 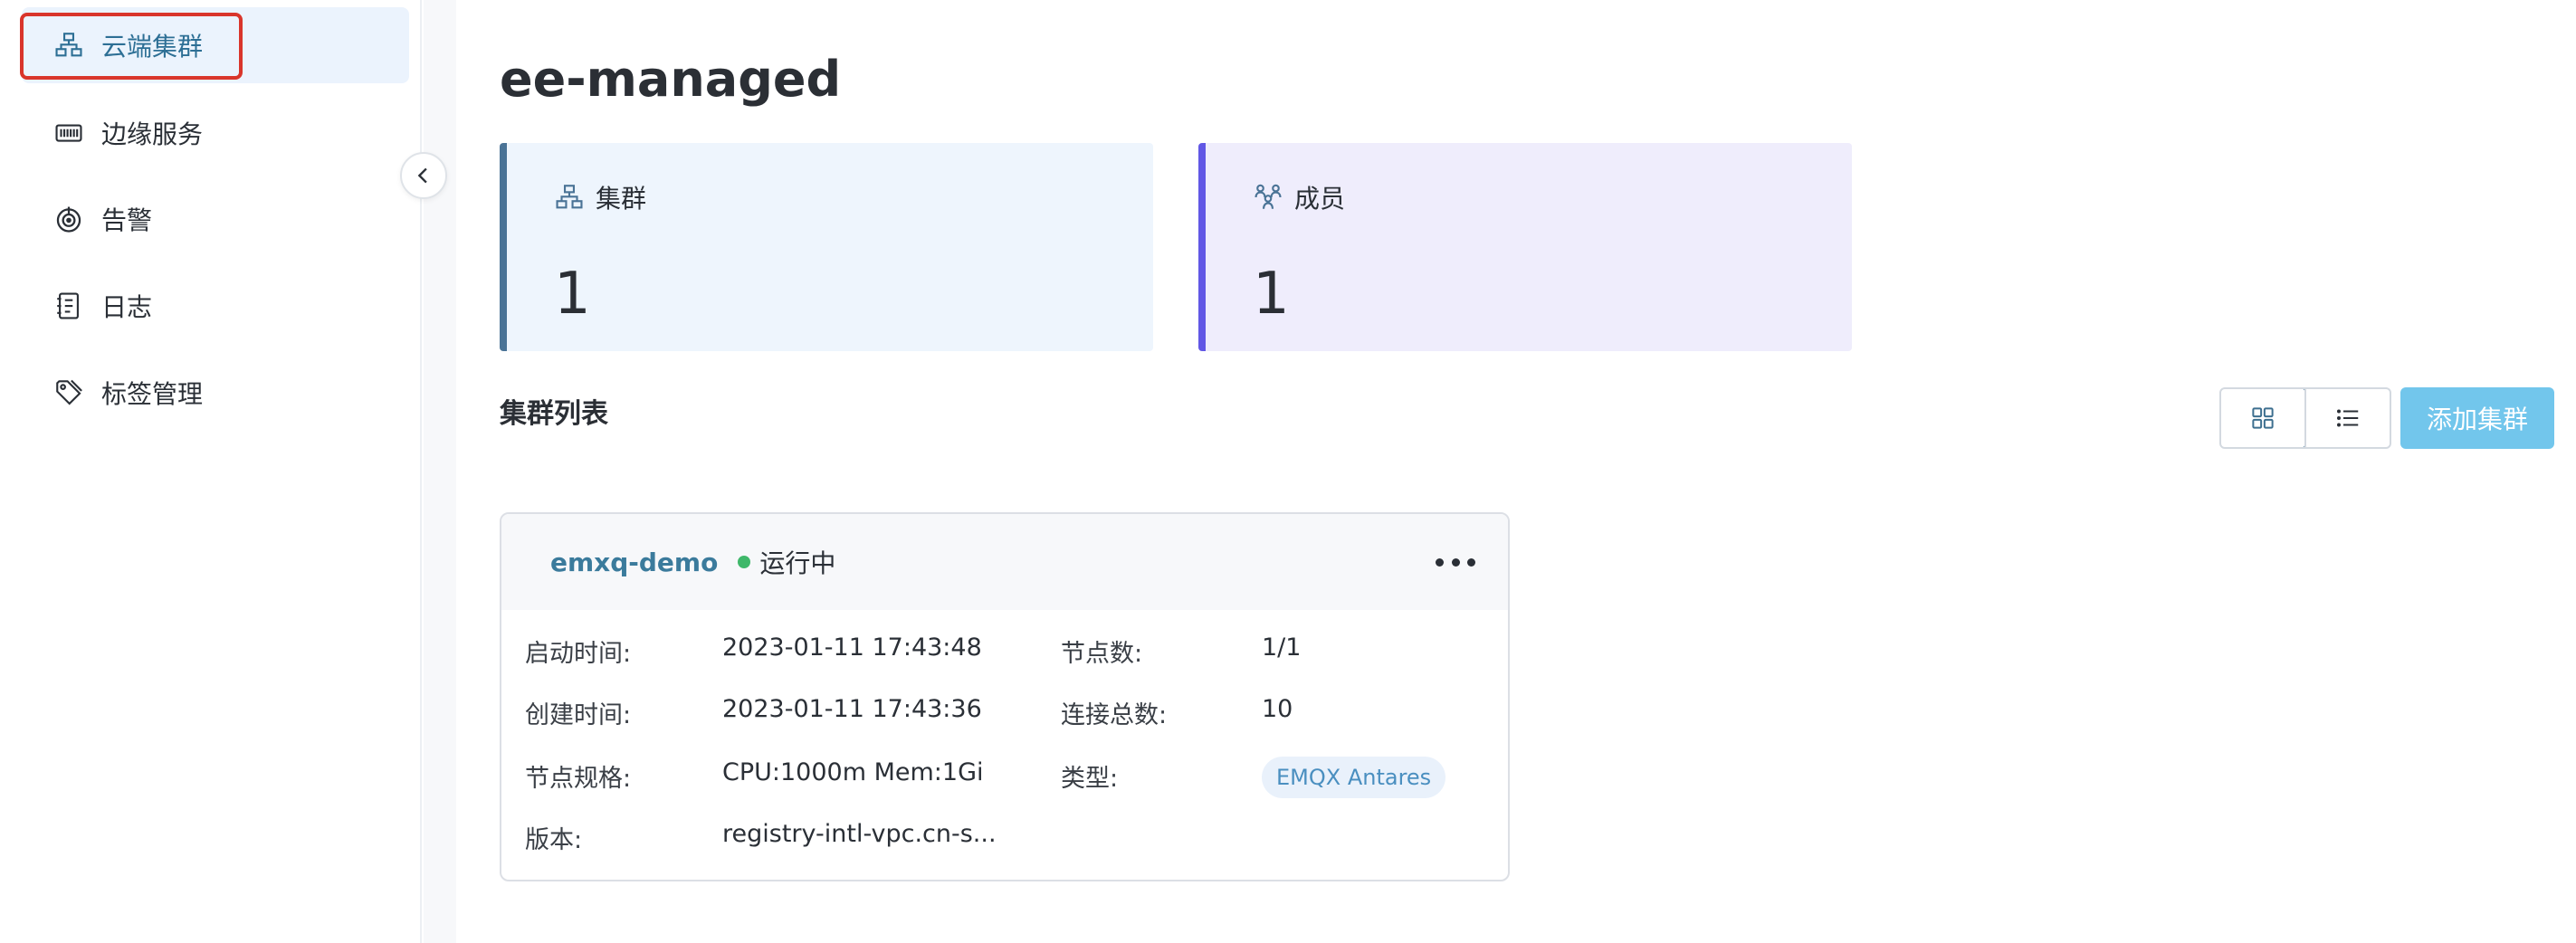 What do you see at coordinates (578, 715) in the screenshot?
I see `created-time-label: 创建时间:` at bounding box center [578, 715].